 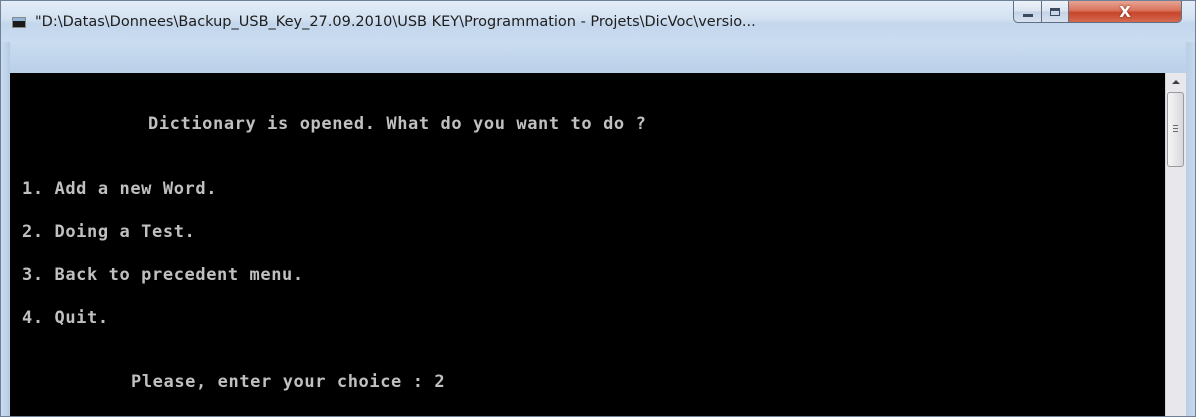 I want to click on console-prompt: Please, enter your choice : 2, so click(x=288, y=382).